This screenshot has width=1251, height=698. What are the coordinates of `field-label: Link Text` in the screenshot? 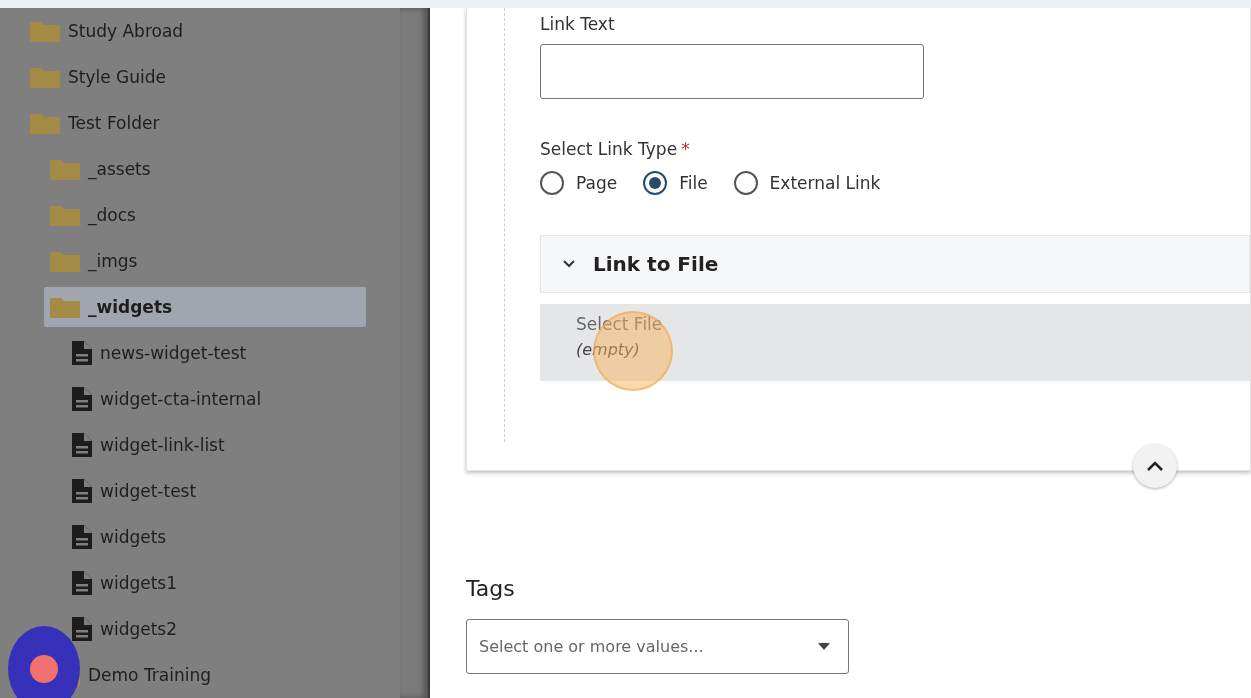 It's located at (578, 24).